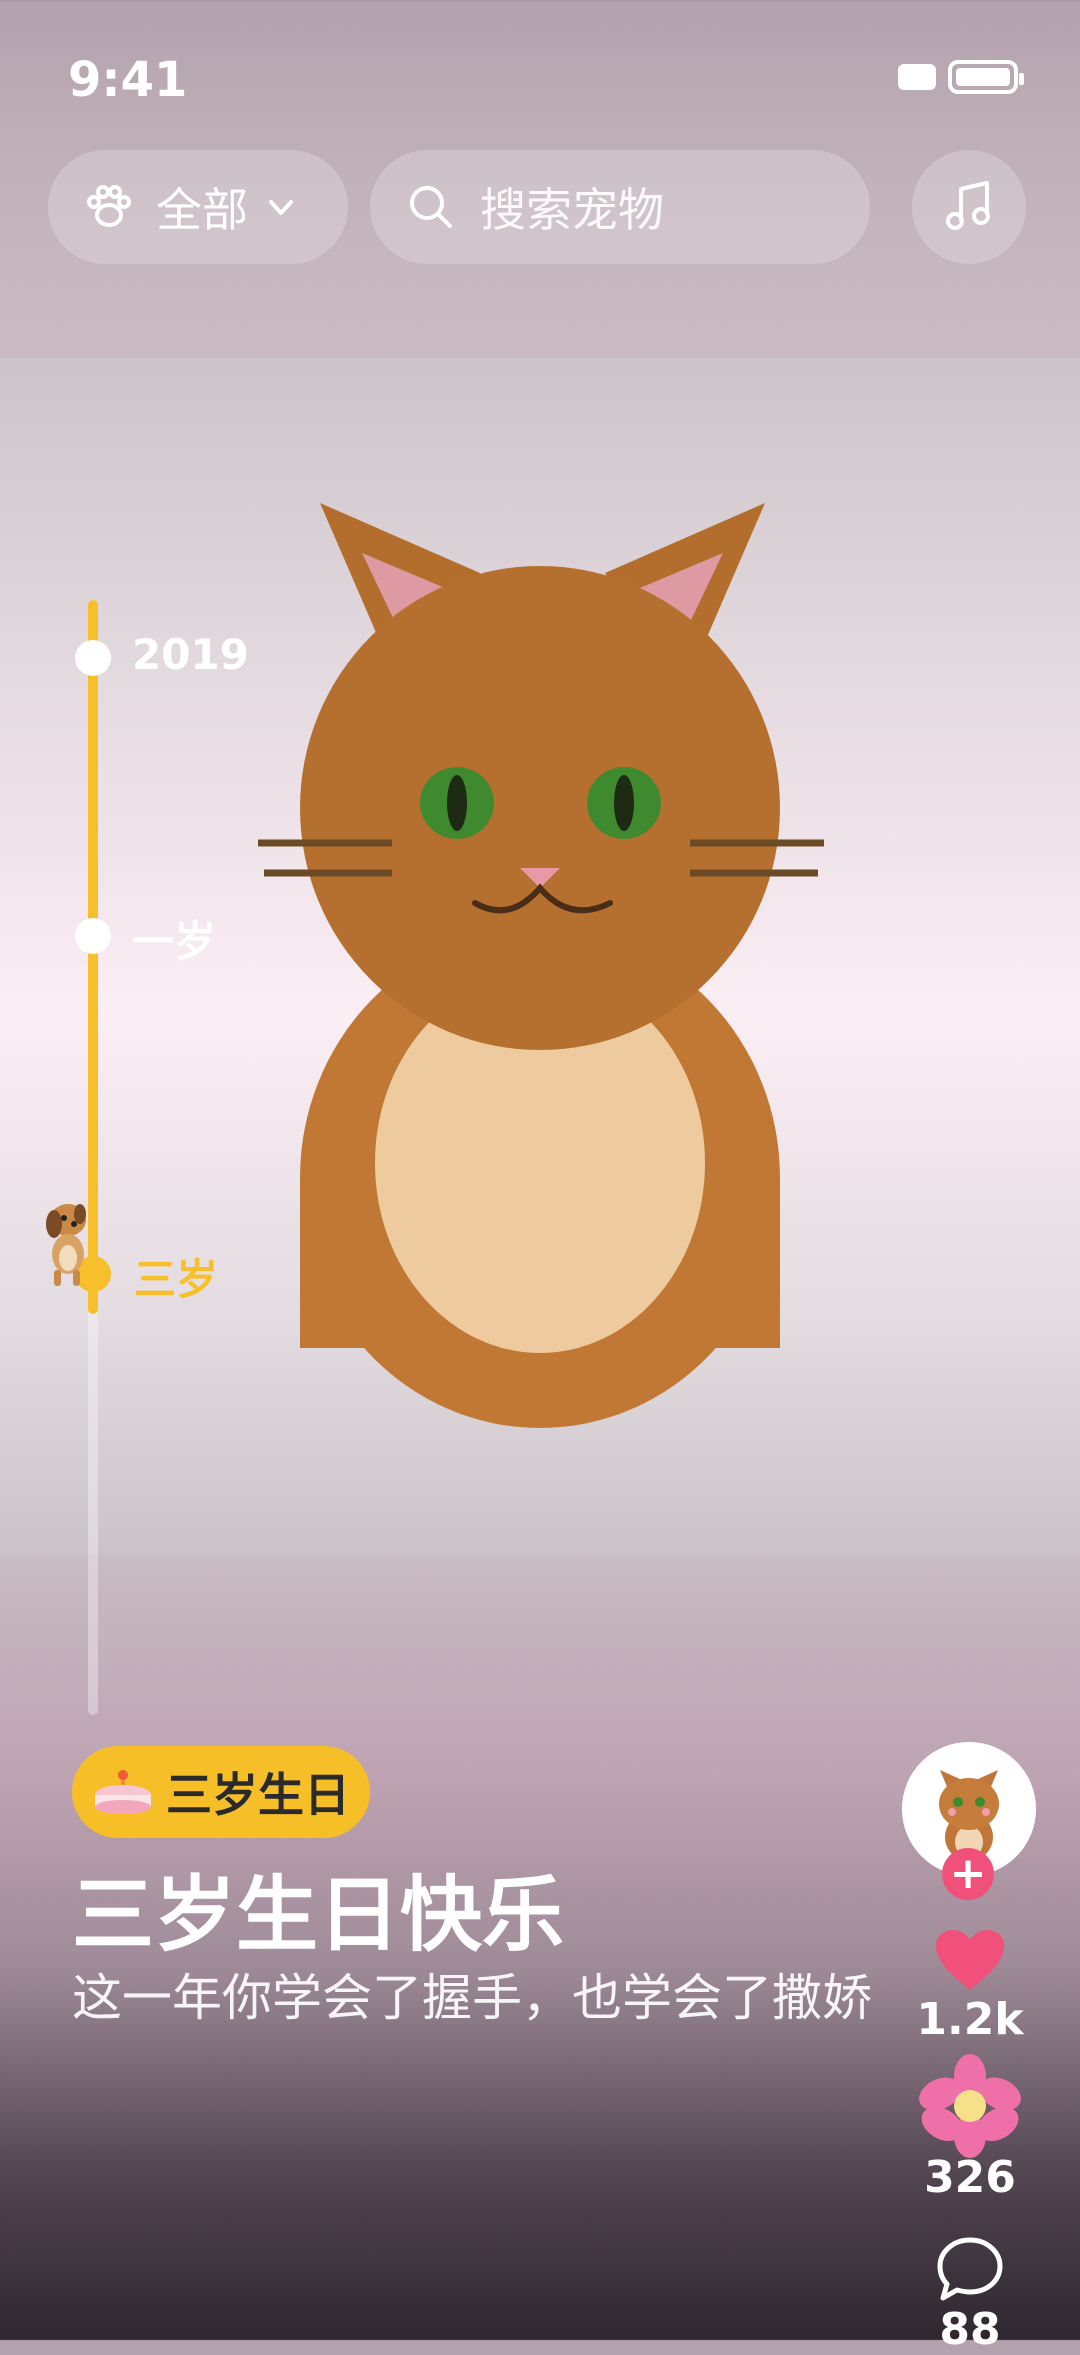  Describe the element at coordinates (986, 77) in the screenshot. I see `battery-icon` at that location.